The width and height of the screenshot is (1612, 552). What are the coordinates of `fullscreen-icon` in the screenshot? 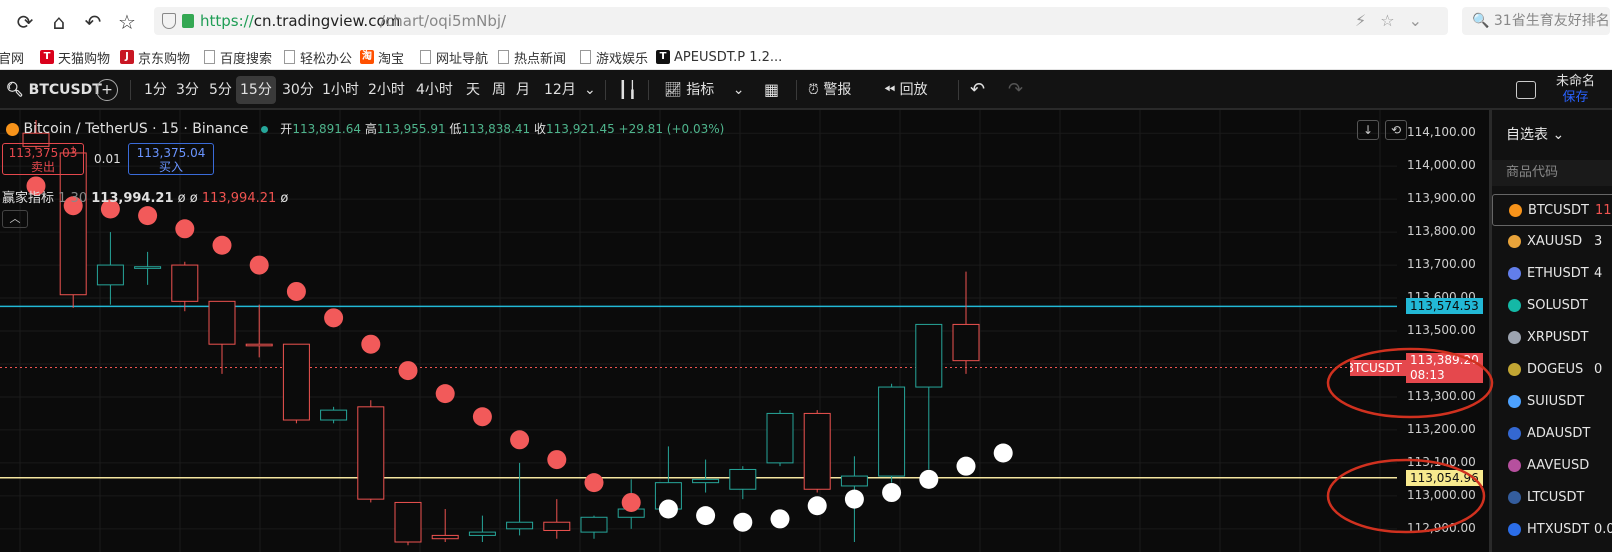 It's located at (1526, 90).